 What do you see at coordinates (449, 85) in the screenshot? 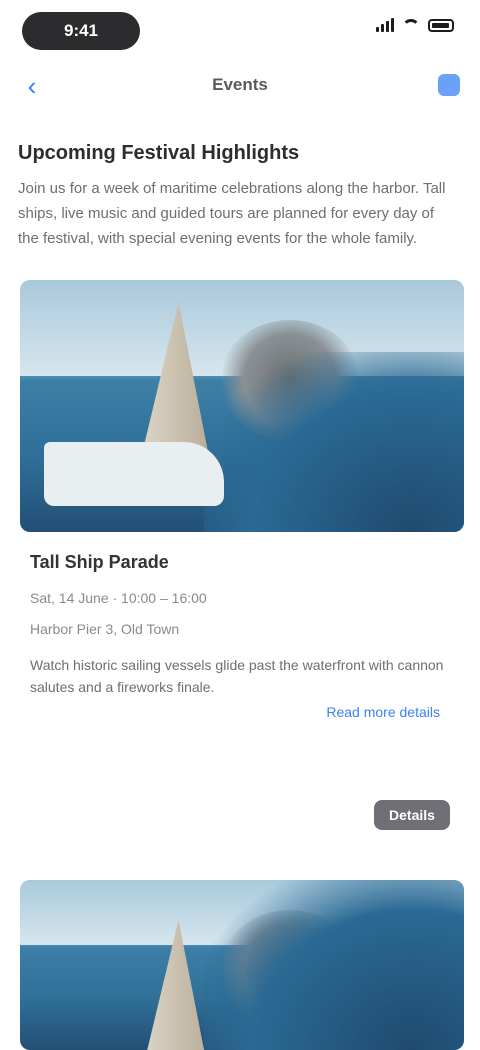
I see `share-icon` at bounding box center [449, 85].